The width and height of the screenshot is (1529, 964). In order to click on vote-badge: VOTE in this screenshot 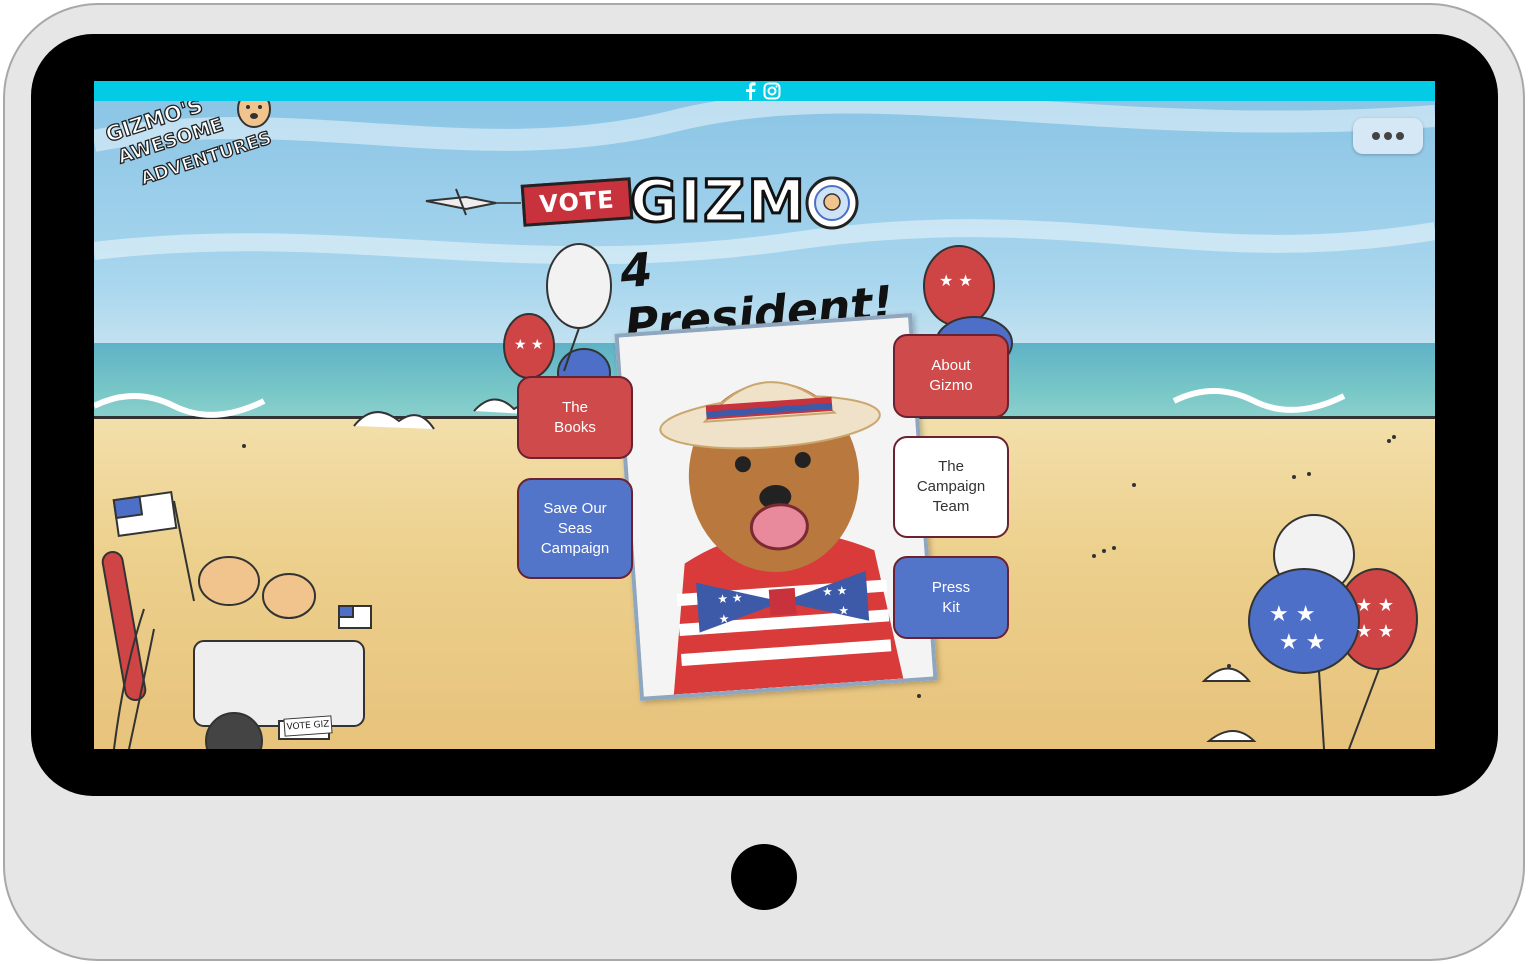, I will do `click(577, 202)`.